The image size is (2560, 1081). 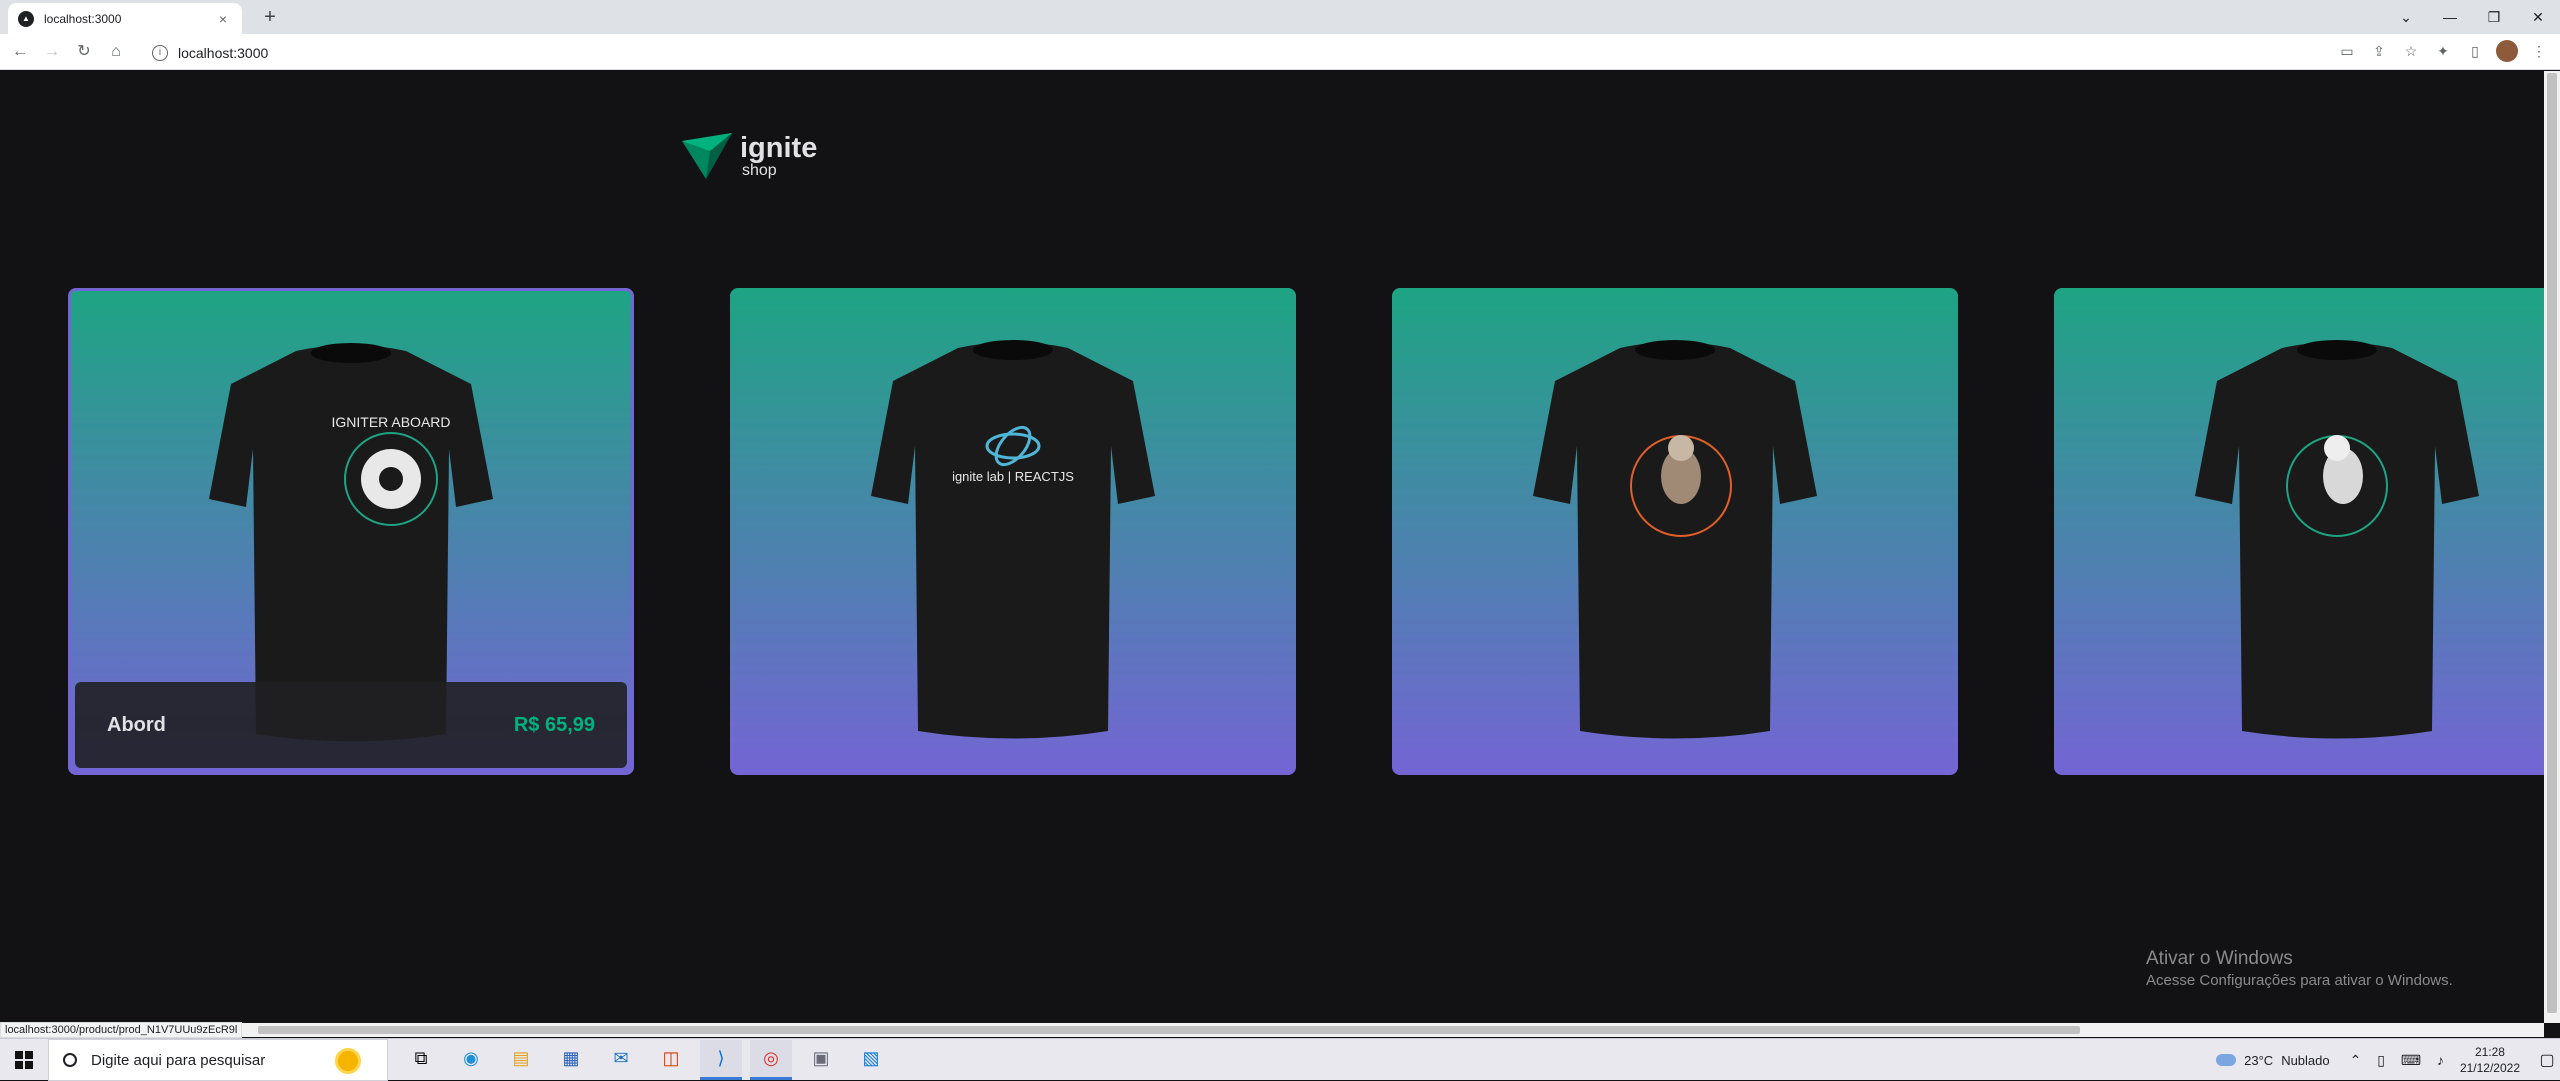 I want to click on taskbar-search-box: Digite aqui para pesquisar, so click(x=218, y=1060).